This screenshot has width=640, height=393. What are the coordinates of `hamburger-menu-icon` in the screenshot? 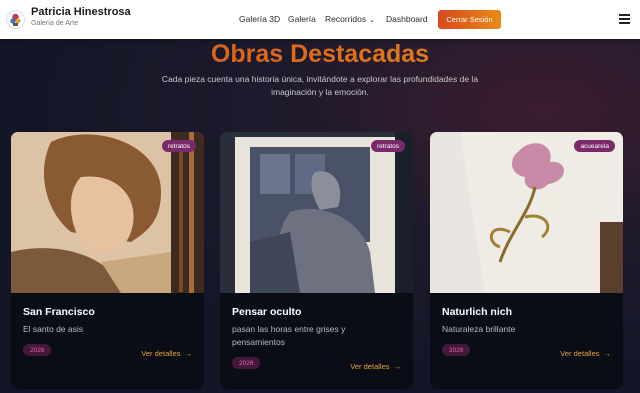 It's located at (624, 19).